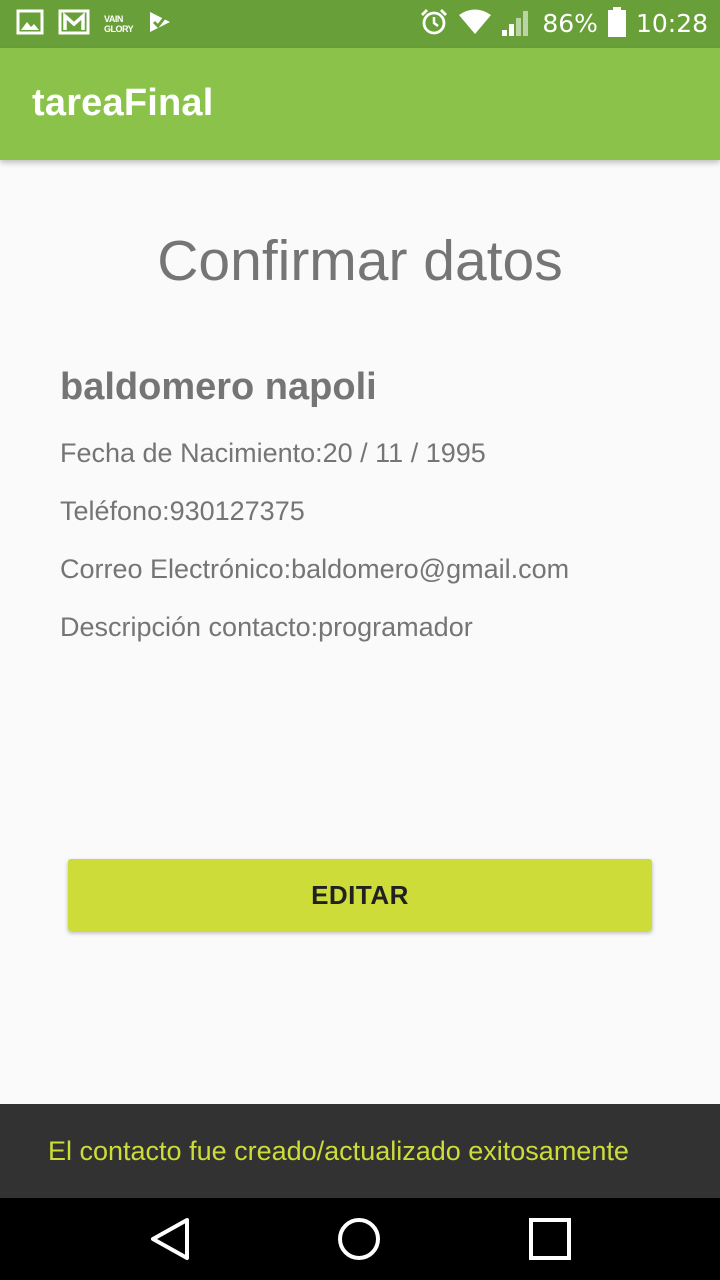 This screenshot has height=1280, width=720. I want to click on system-status: 86% 10:28, so click(564, 24).